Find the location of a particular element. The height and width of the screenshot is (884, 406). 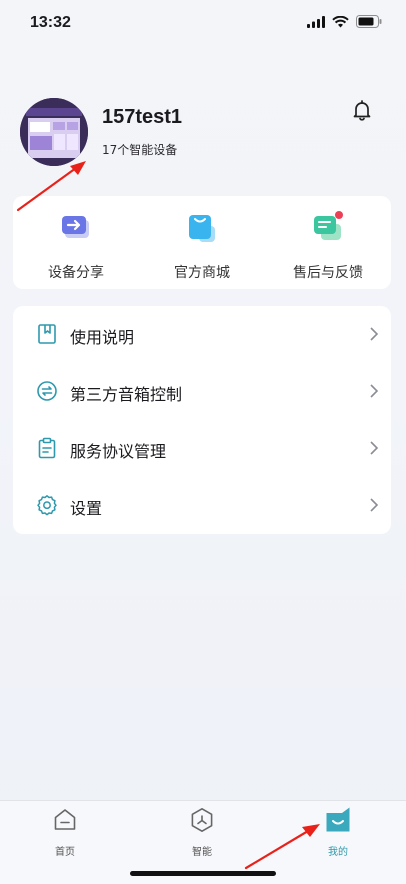

profile-header: 157test1 17个智能设备 is located at coordinates (203, 137).